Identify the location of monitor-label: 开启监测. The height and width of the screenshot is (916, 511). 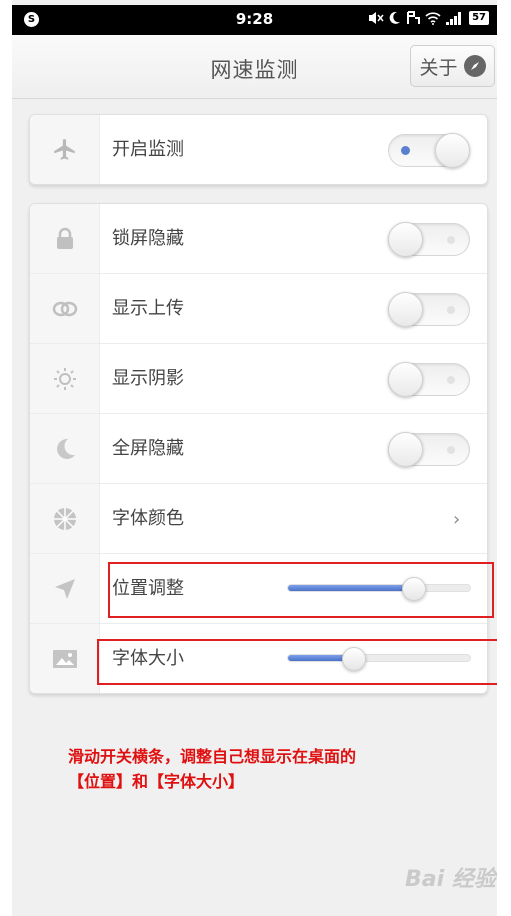
(148, 149).